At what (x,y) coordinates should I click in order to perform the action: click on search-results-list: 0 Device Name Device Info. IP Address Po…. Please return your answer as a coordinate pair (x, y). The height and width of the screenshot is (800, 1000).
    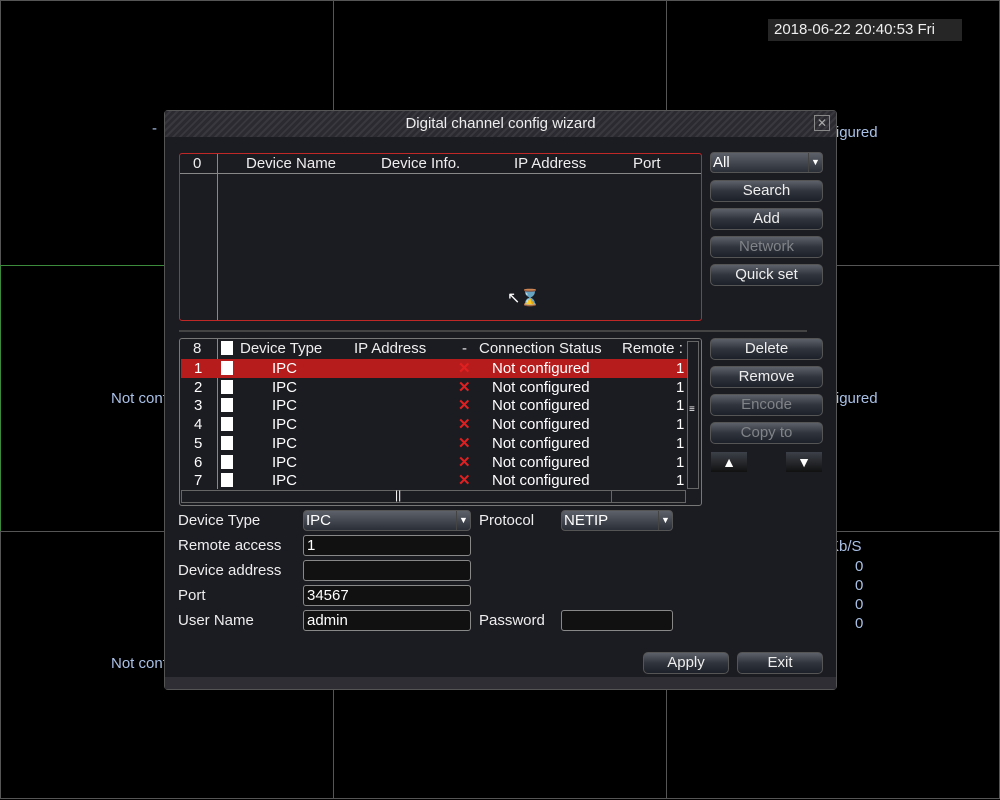
    Looking at the image, I should click on (440, 237).